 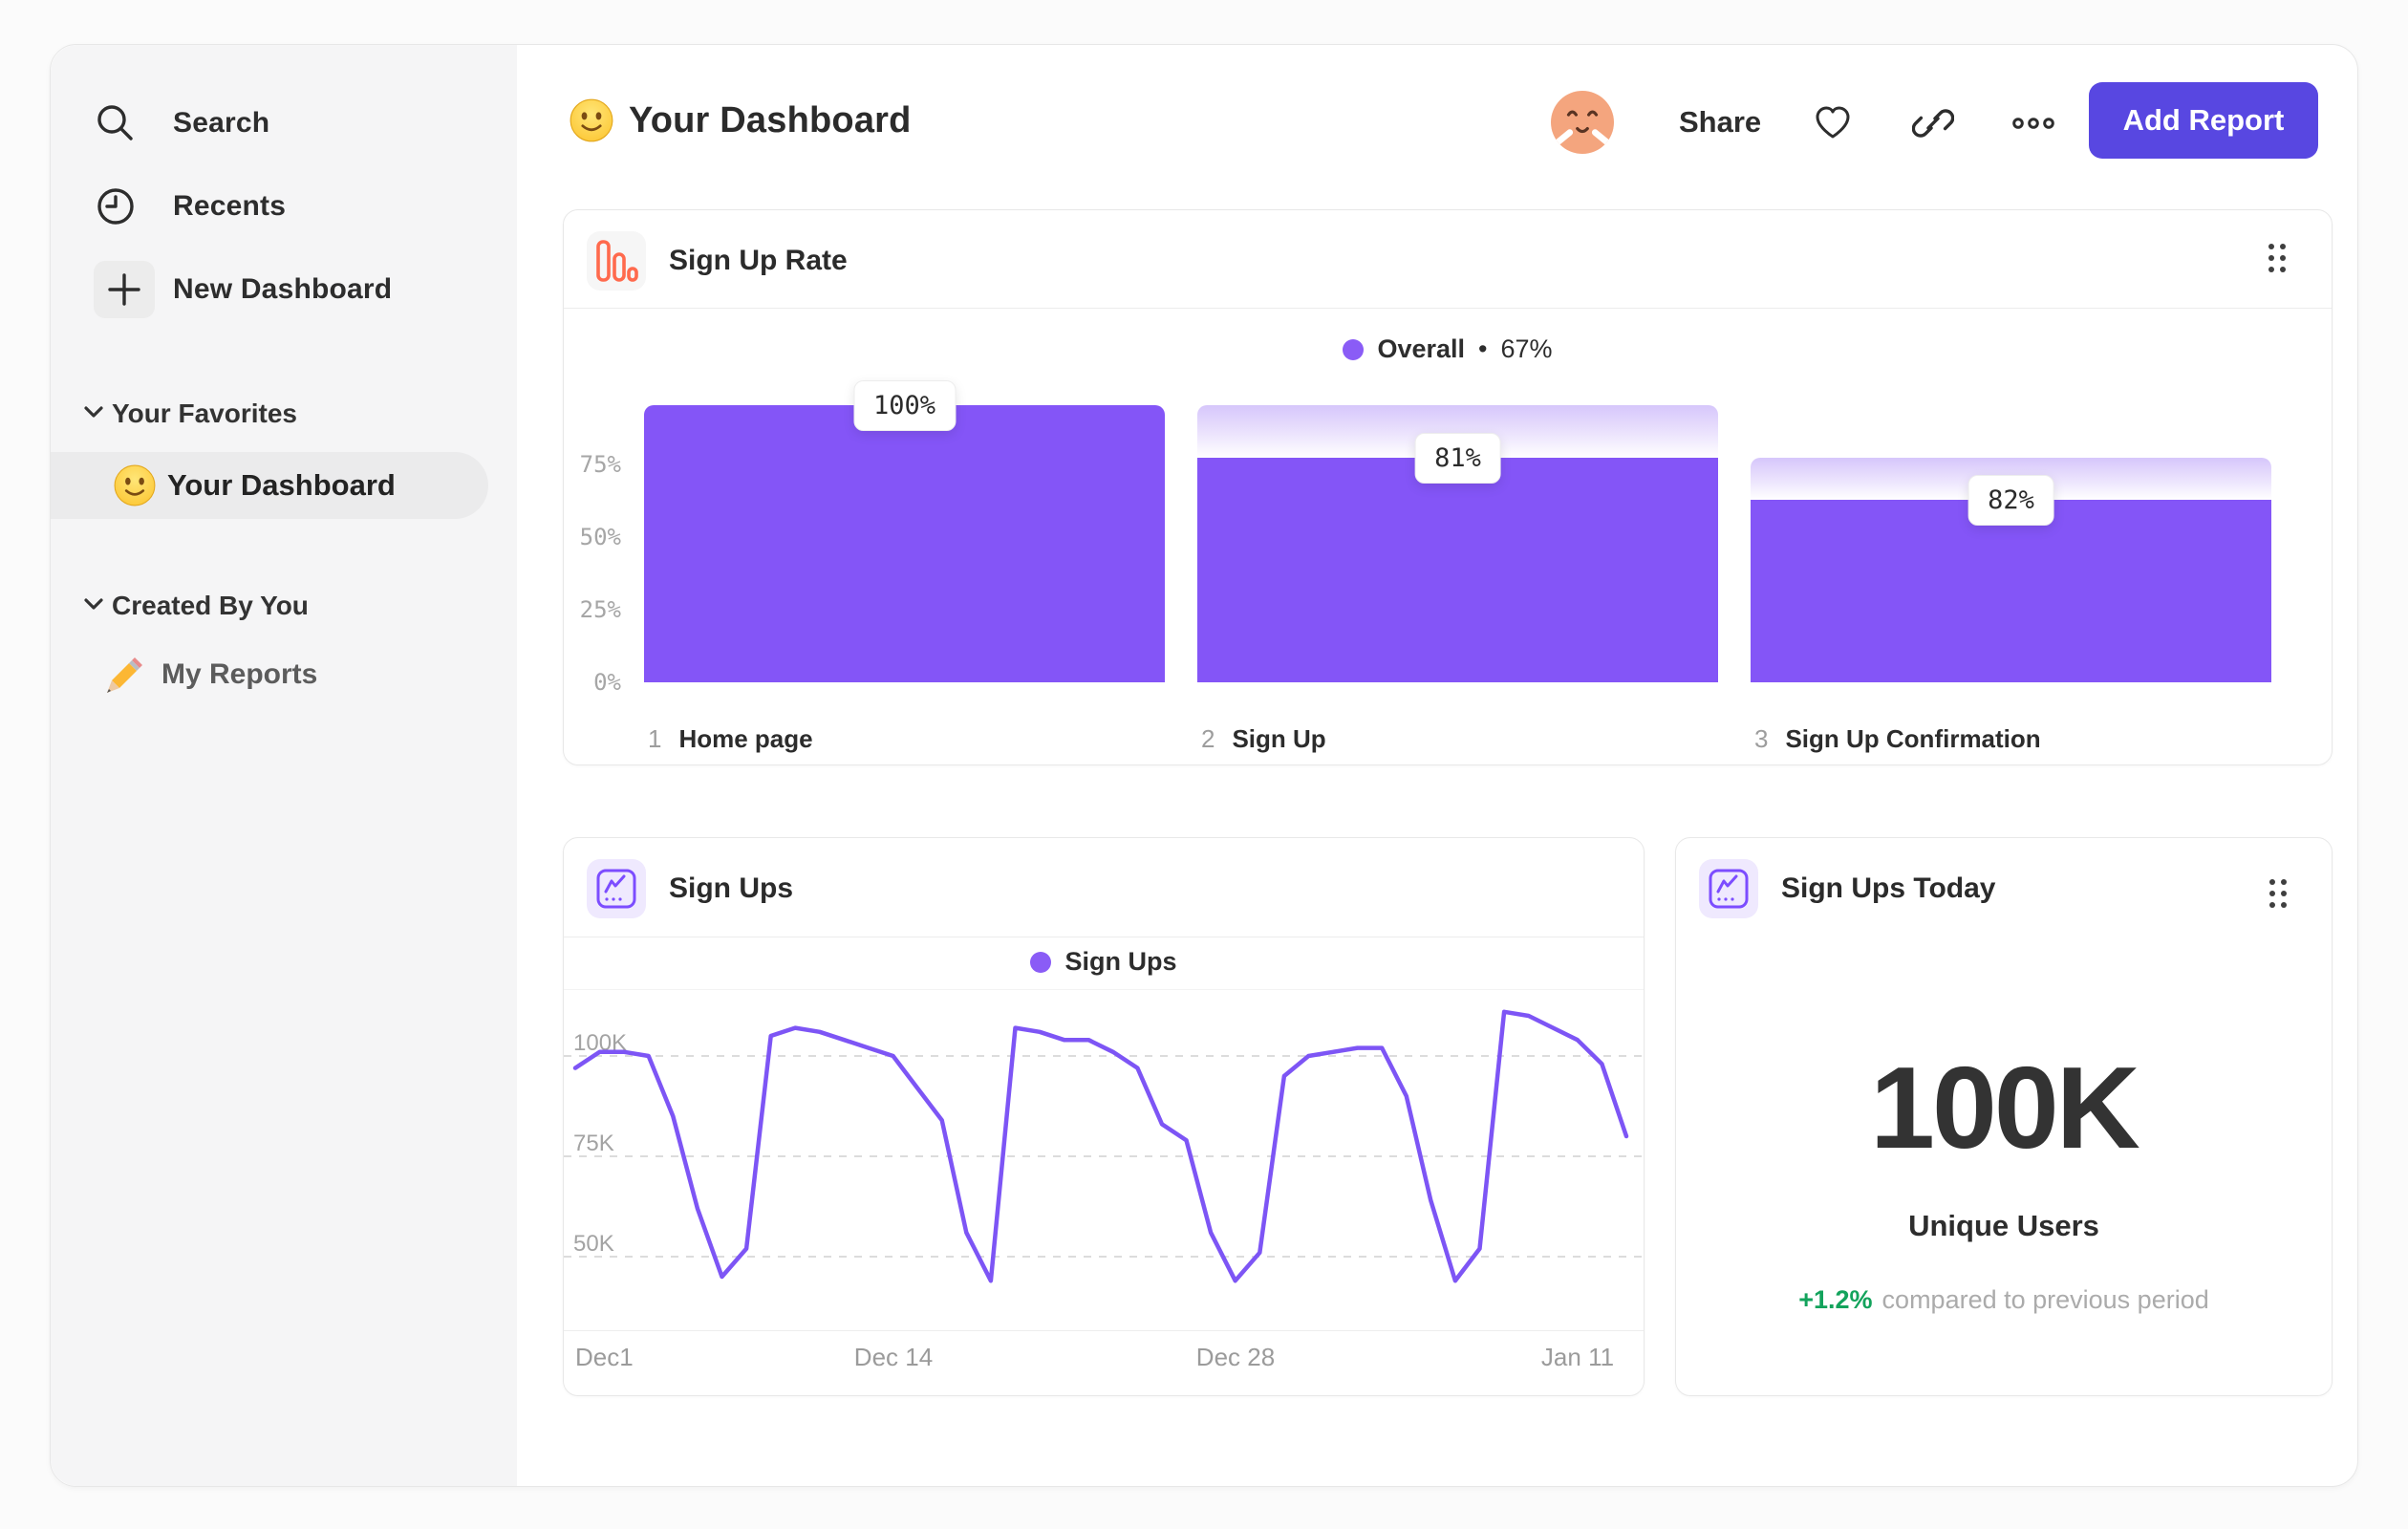 I want to click on plus-icon, so click(x=125, y=289).